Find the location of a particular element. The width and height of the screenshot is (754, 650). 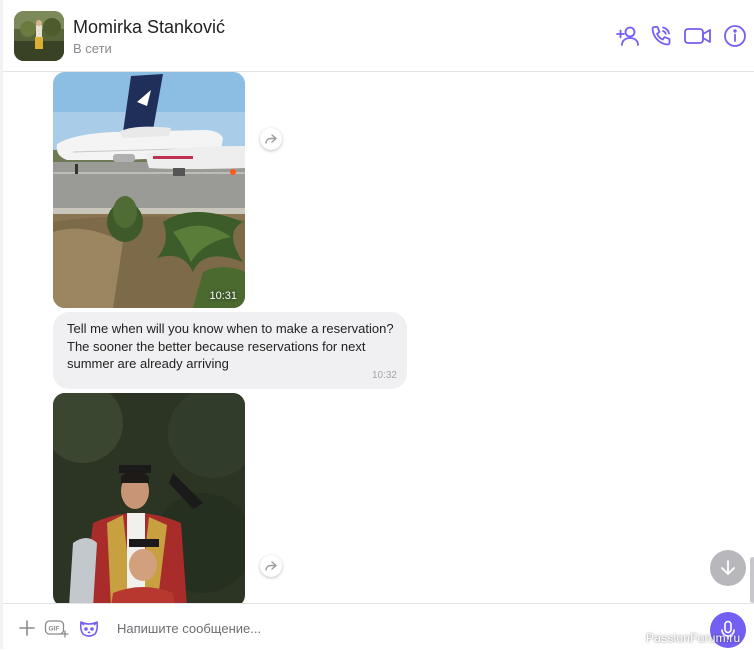

airport-photo is located at coordinates (149, 190).